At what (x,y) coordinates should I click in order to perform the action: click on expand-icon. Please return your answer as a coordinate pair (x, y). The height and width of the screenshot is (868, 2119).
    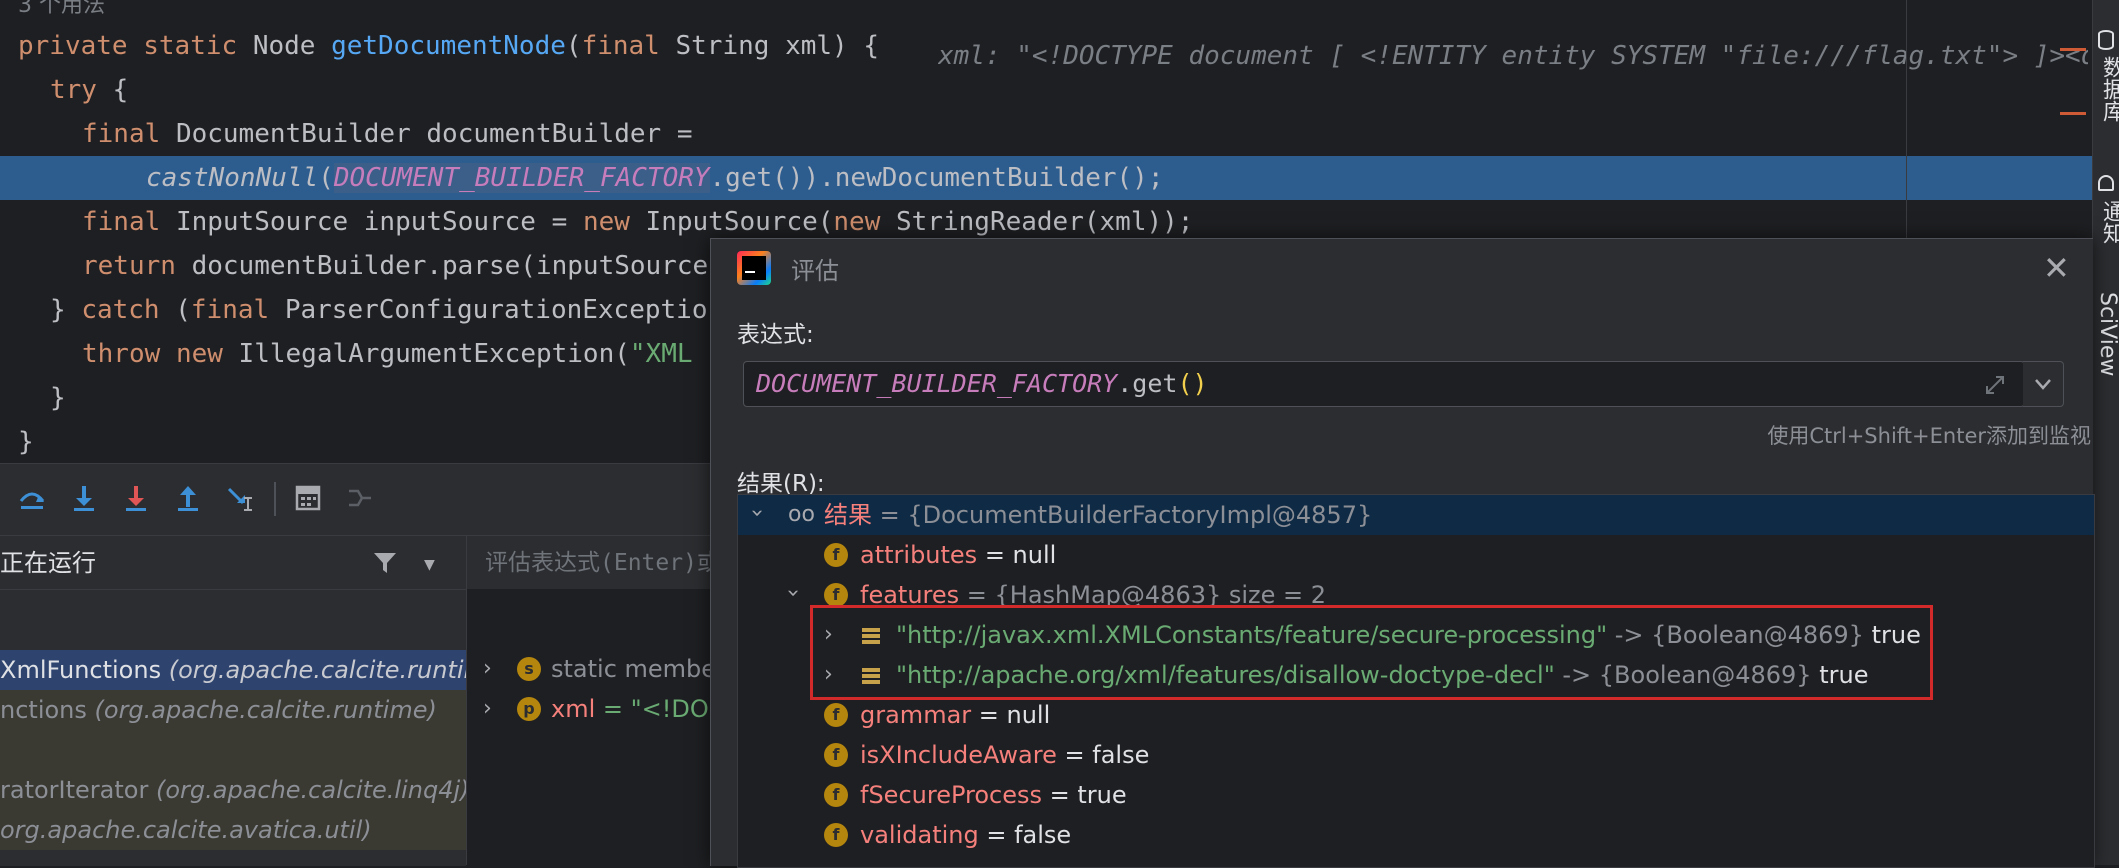
    Looking at the image, I should click on (1995, 387).